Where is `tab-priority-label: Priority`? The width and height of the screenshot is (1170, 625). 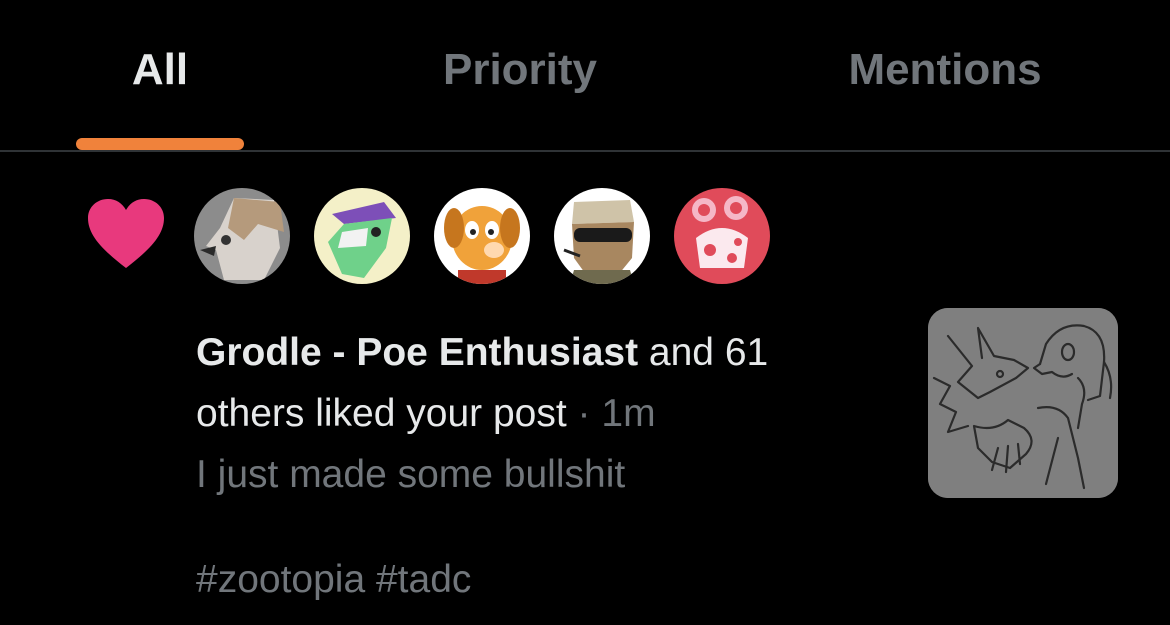 tab-priority-label: Priority is located at coordinates (520, 69).